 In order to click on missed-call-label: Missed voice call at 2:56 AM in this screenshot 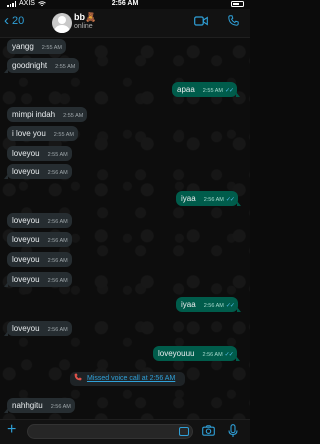, I will do `click(131, 378)`.